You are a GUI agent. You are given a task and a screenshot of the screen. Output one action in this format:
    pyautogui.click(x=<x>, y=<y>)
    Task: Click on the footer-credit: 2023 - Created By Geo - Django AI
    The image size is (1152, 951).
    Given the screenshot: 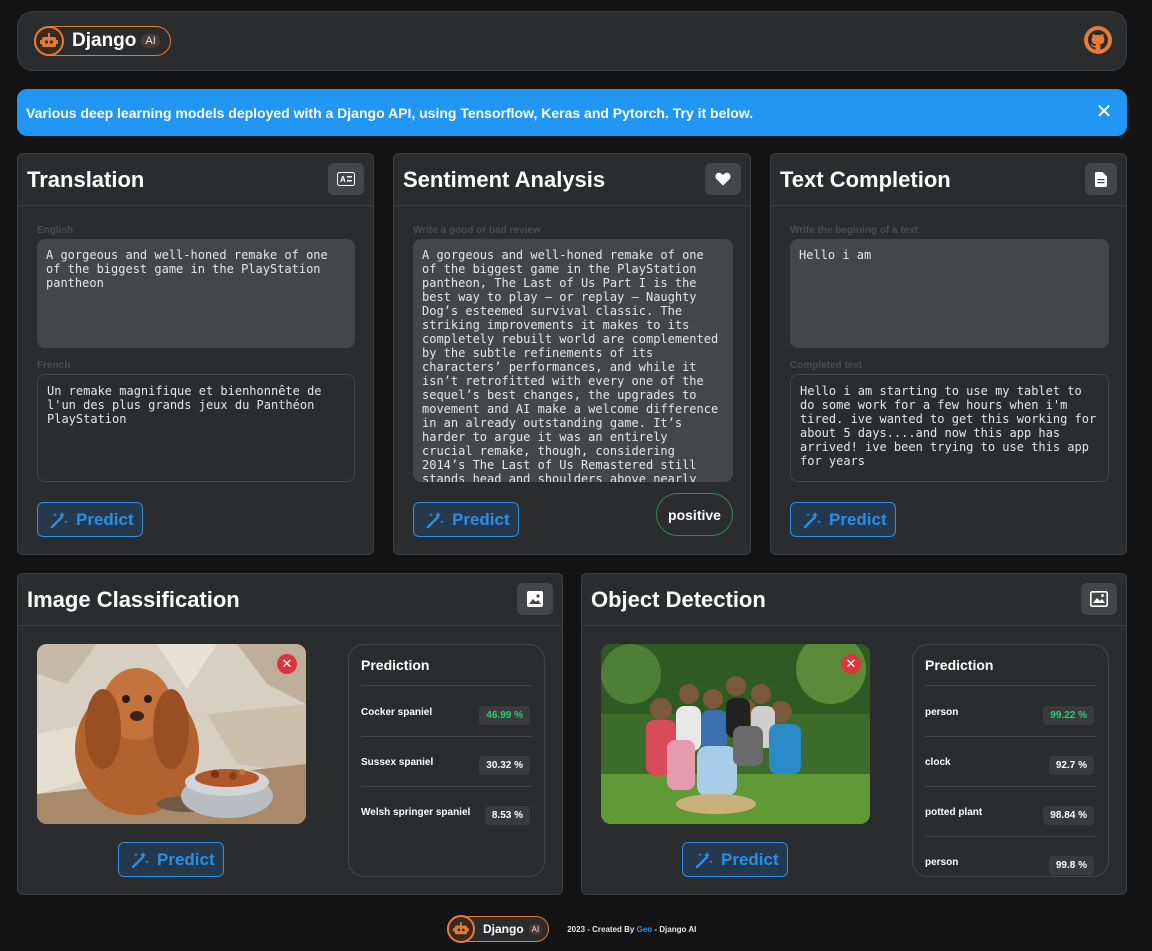 What is the action you would take?
    pyautogui.click(x=631, y=929)
    